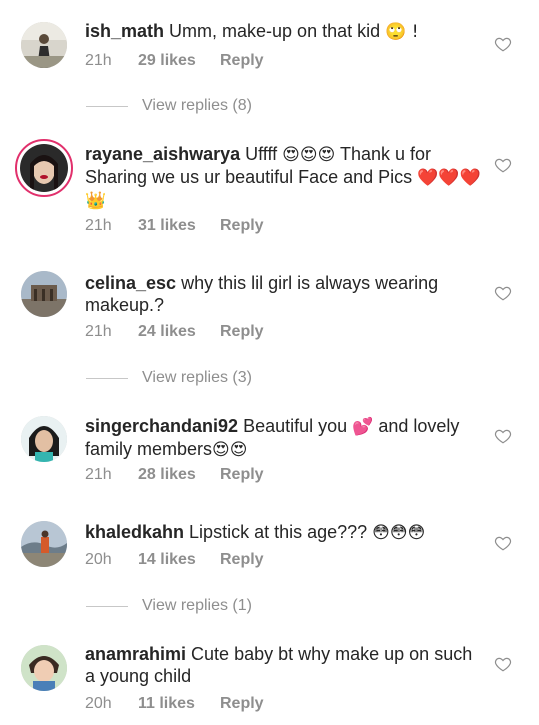 The width and height of the screenshot is (539, 725). I want to click on emoji-text: 😍😍😍, so click(309, 155).